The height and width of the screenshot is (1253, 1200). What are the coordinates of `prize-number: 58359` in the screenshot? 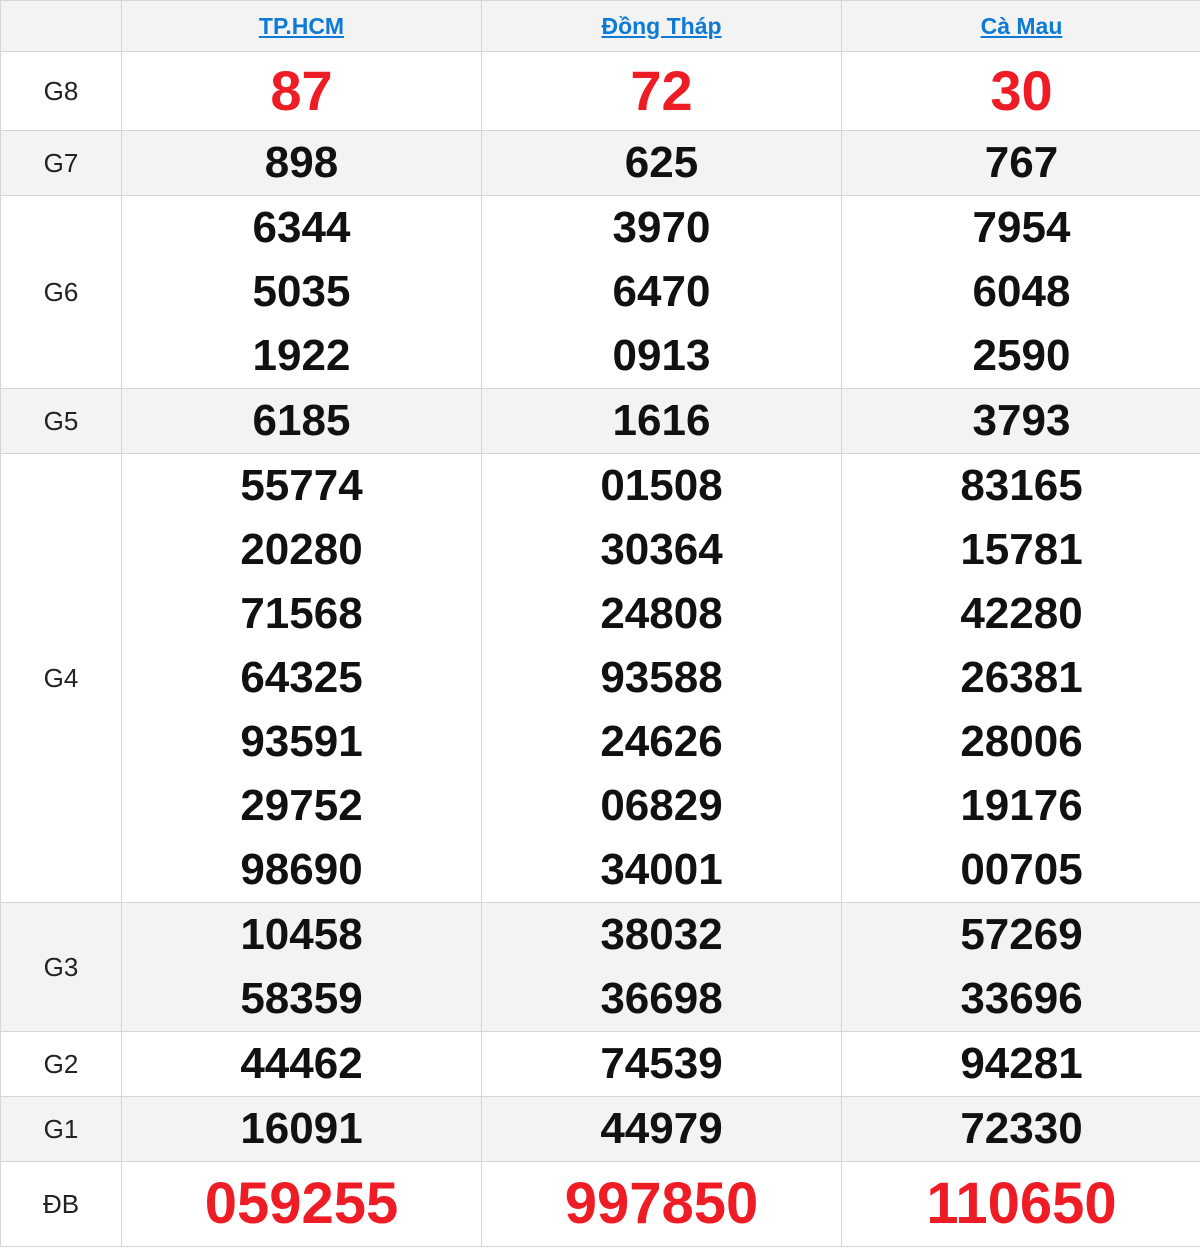 It's located at (301, 998).